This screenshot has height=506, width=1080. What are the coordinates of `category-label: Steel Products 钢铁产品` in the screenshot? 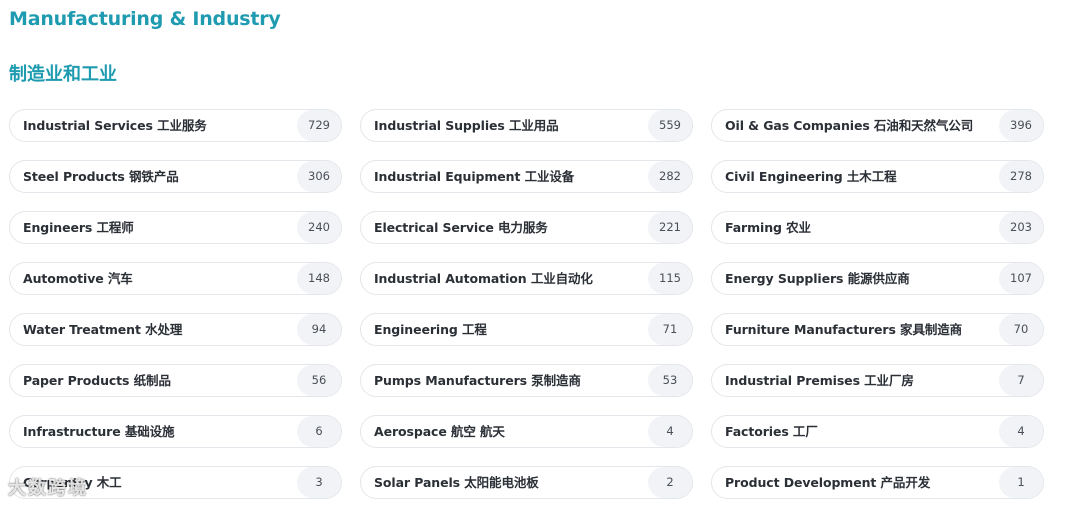 It's located at (101, 176).